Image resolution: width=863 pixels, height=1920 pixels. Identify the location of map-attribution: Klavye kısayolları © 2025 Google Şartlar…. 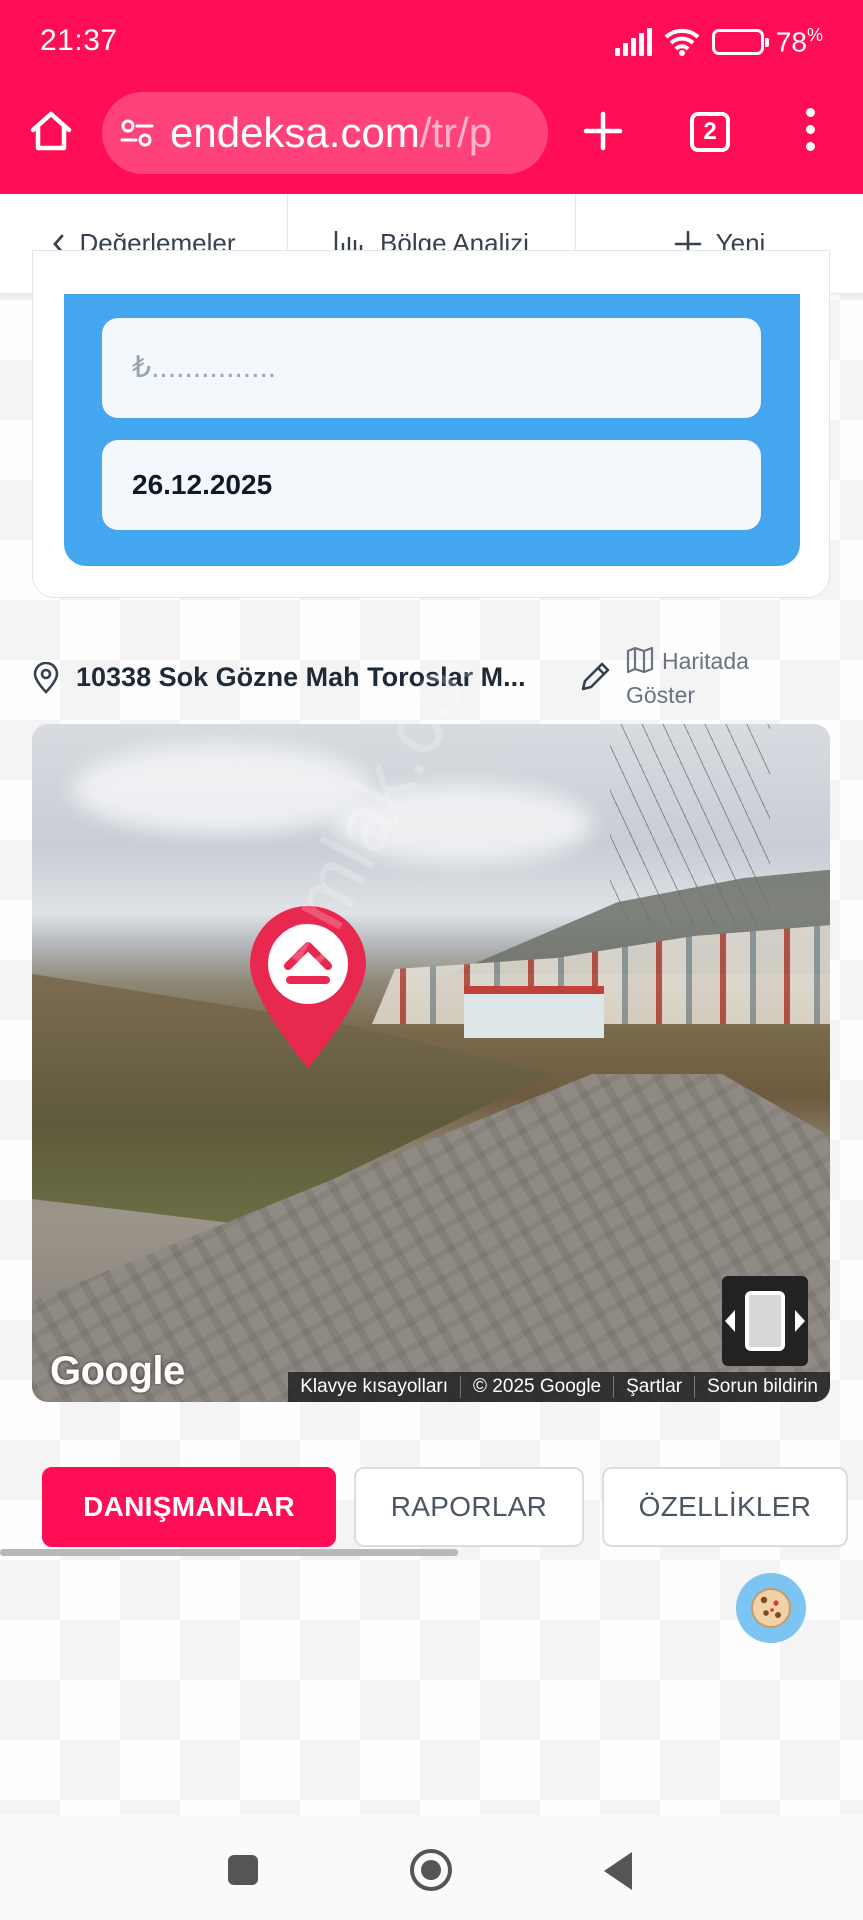
(559, 1387).